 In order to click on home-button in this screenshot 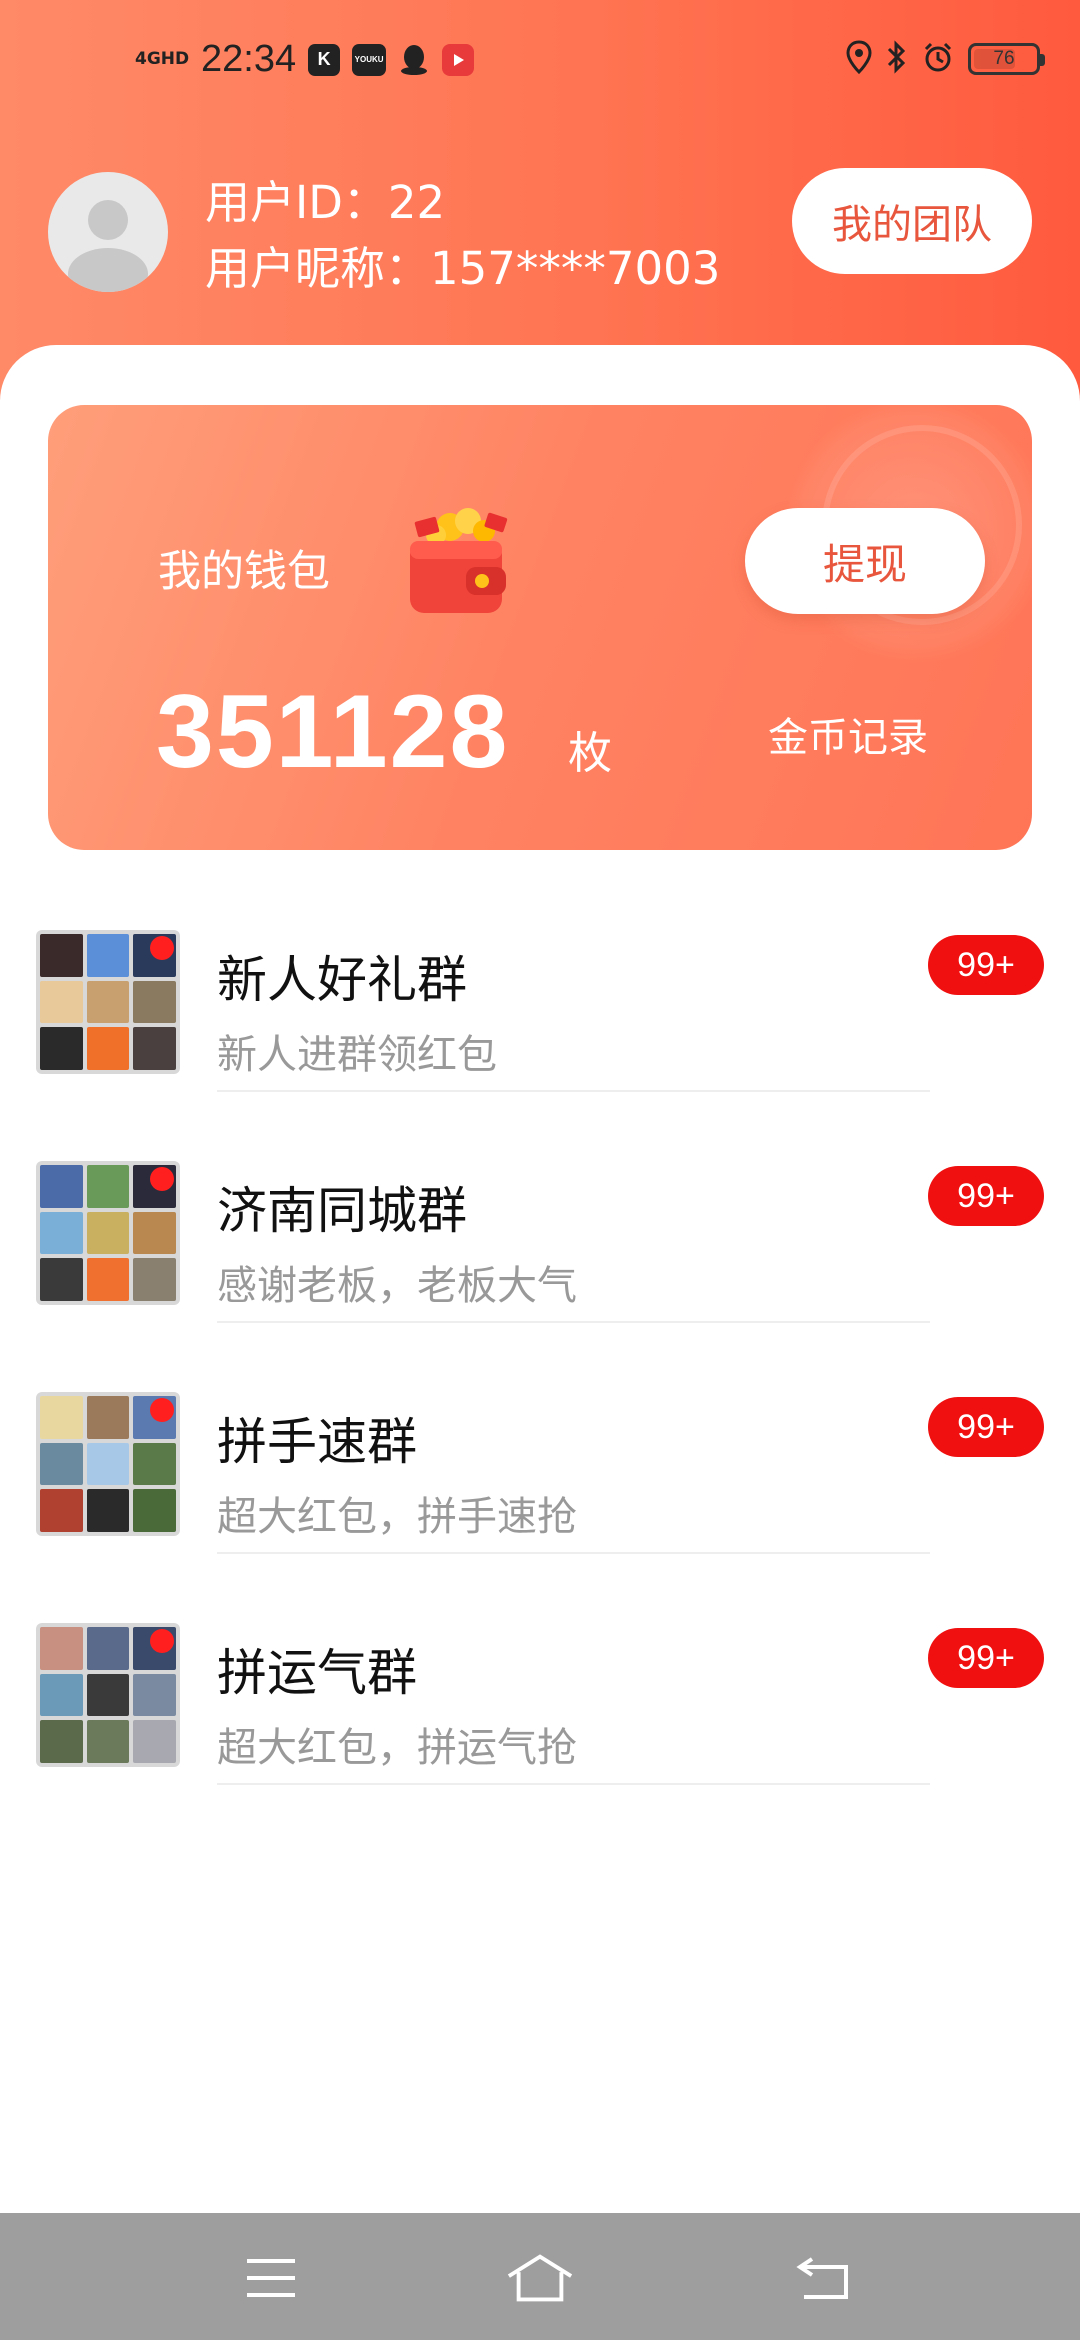, I will do `click(540, 2278)`.